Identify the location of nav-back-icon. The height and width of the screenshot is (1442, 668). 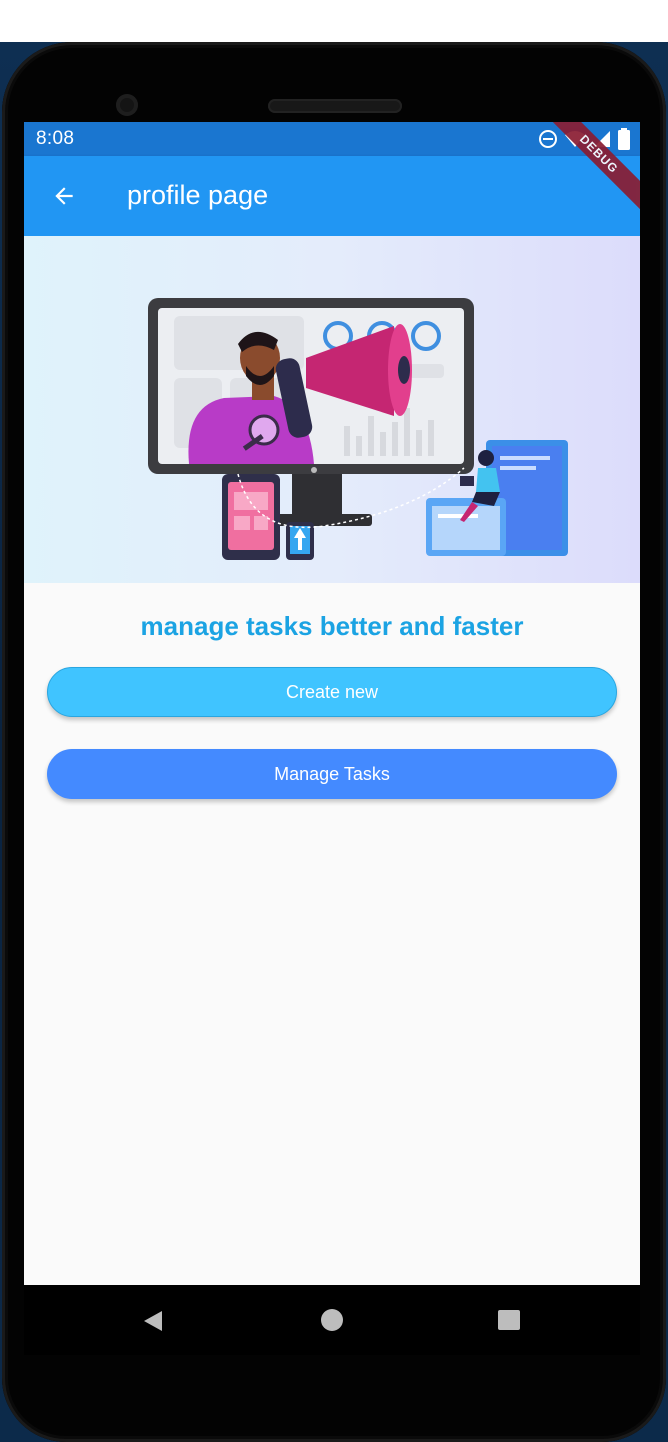
(153, 1321).